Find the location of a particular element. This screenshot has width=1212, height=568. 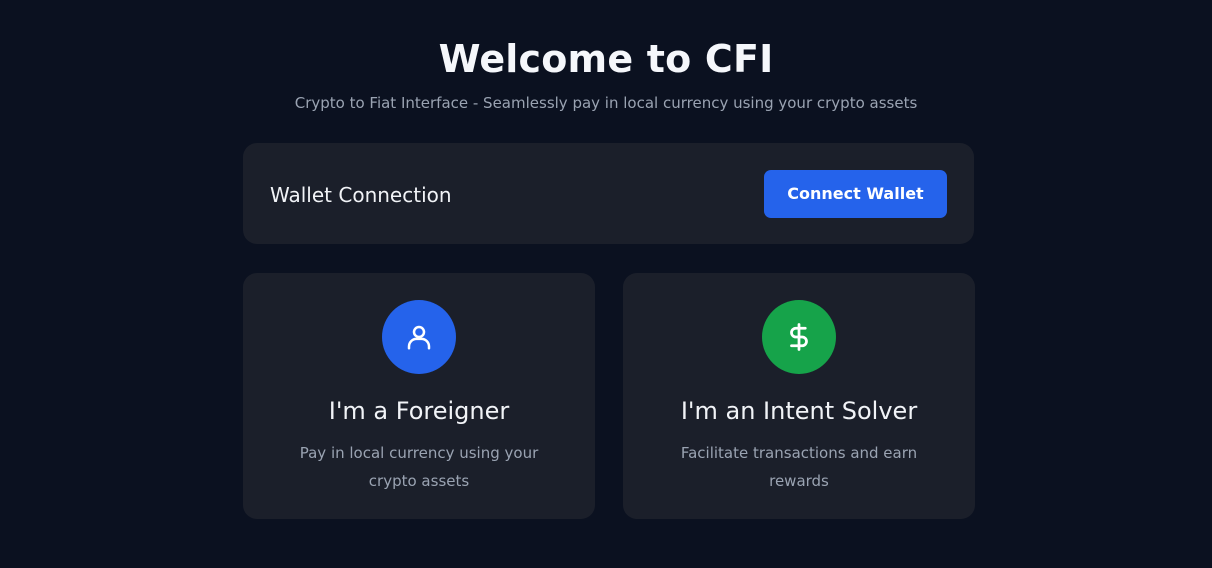

wallet-connection-label: Wallet Connection is located at coordinates (361, 195).